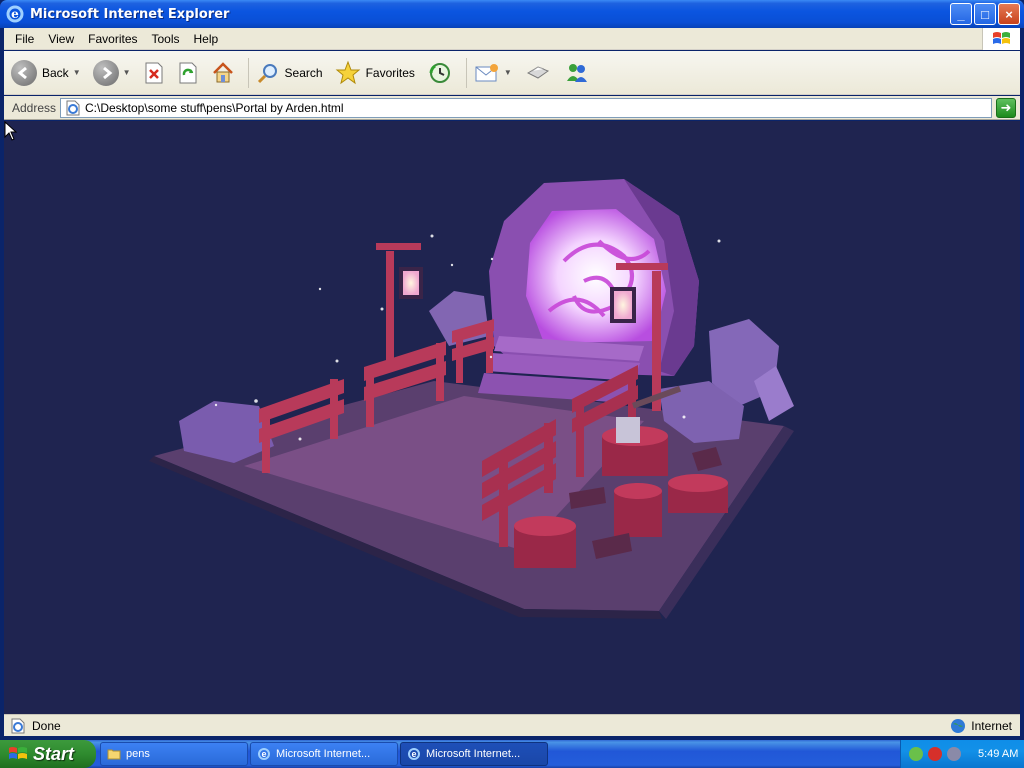  What do you see at coordinates (398, 246) in the screenshot?
I see `lamp-arm-left` at bounding box center [398, 246].